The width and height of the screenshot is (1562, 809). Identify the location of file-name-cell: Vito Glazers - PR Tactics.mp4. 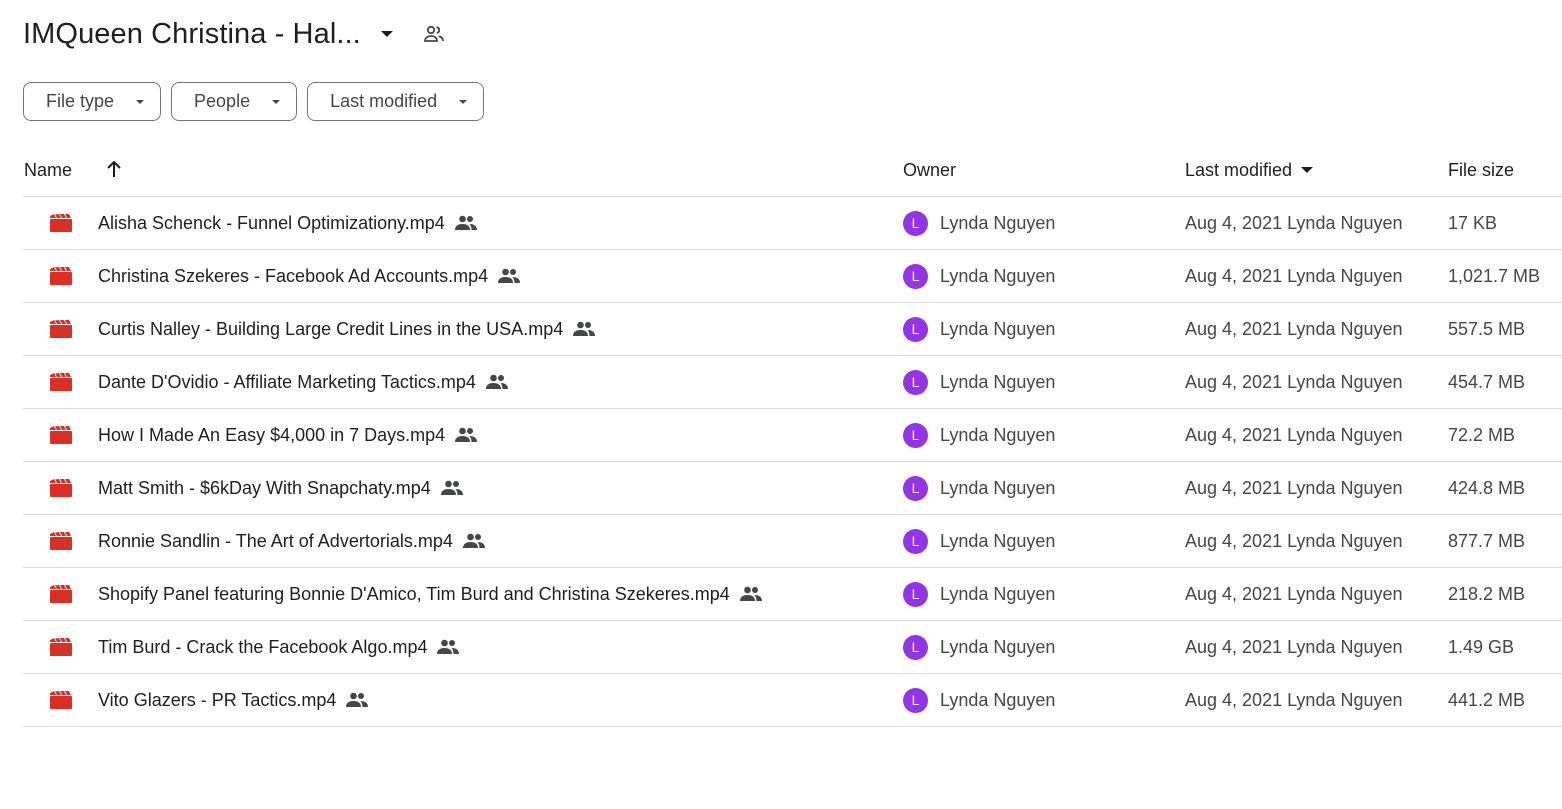
(234, 700).